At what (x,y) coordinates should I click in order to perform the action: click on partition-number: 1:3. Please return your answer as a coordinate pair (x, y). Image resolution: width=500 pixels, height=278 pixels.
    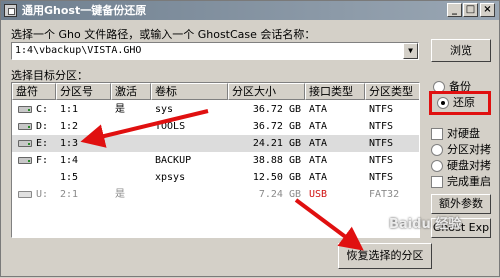
    Looking at the image, I should click on (69, 143).